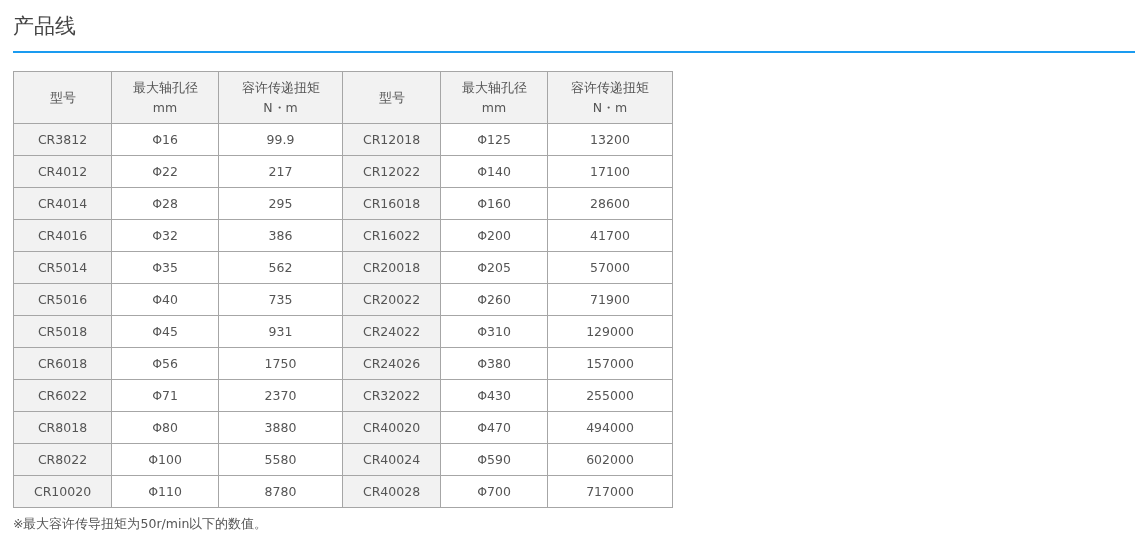  What do you see at coordinates (280, 459) in the screenshot?
I see `table-cell: 5580` at bounding box center [280, 459].